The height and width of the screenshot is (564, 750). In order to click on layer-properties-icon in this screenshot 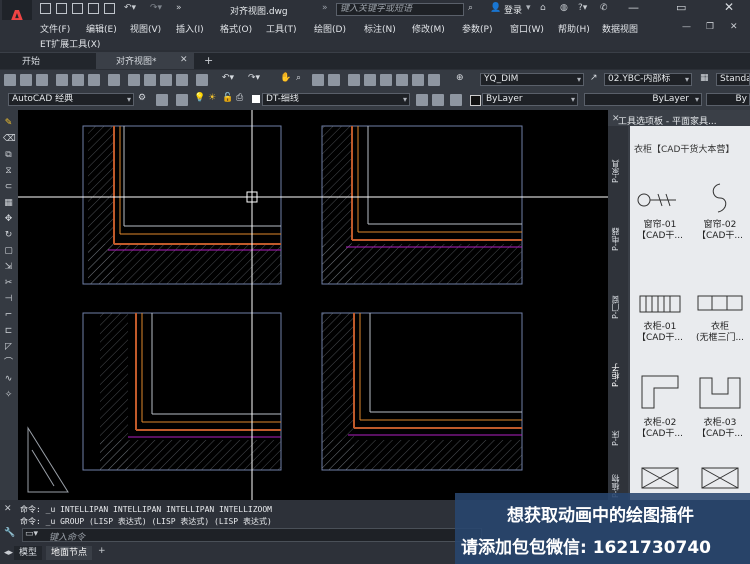, I will do `click(182, 100)`.